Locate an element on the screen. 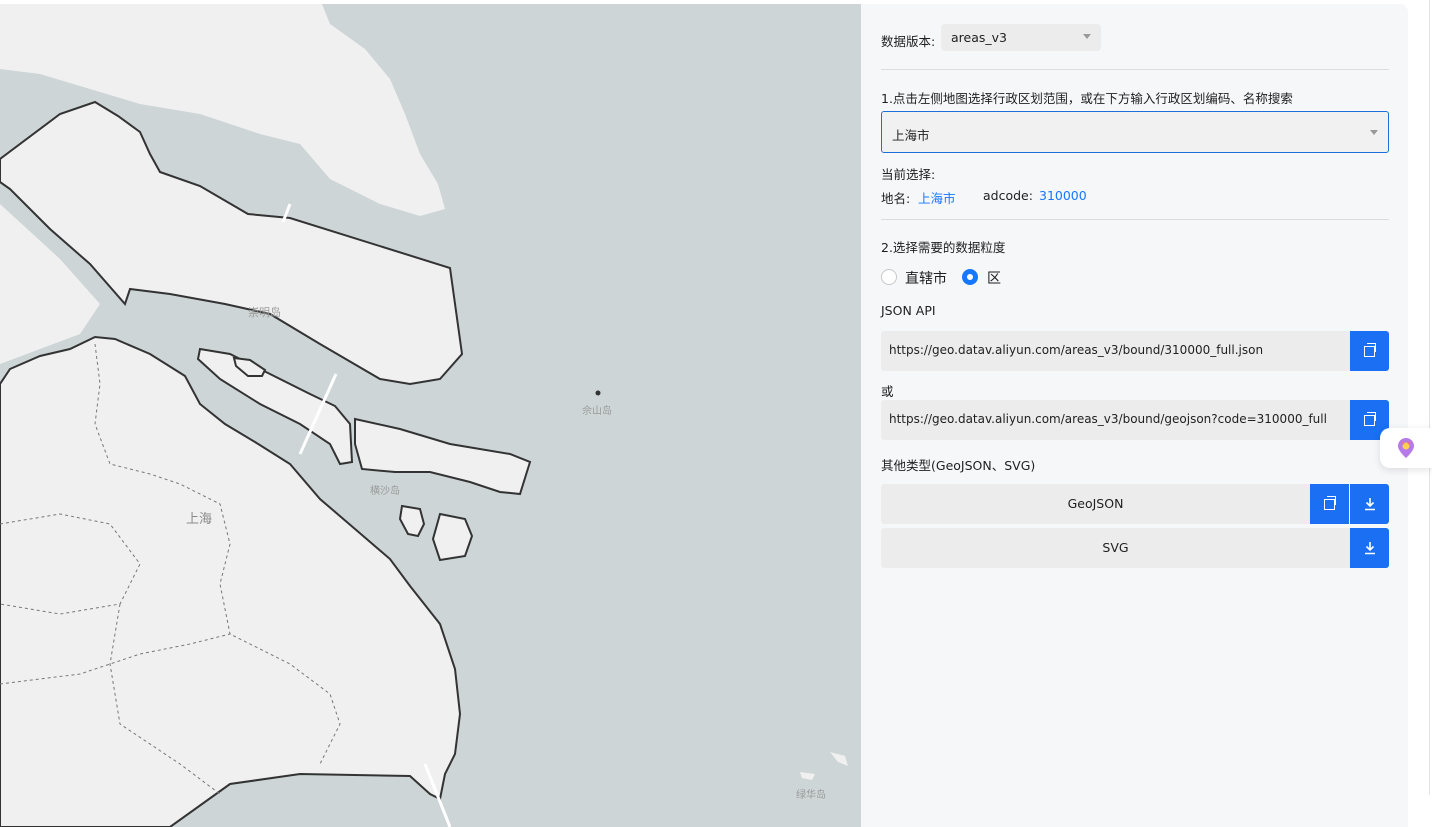 The image size is (1432, 827). map-label-chongming: 崇明岛 is located at coordinates (264, 312).